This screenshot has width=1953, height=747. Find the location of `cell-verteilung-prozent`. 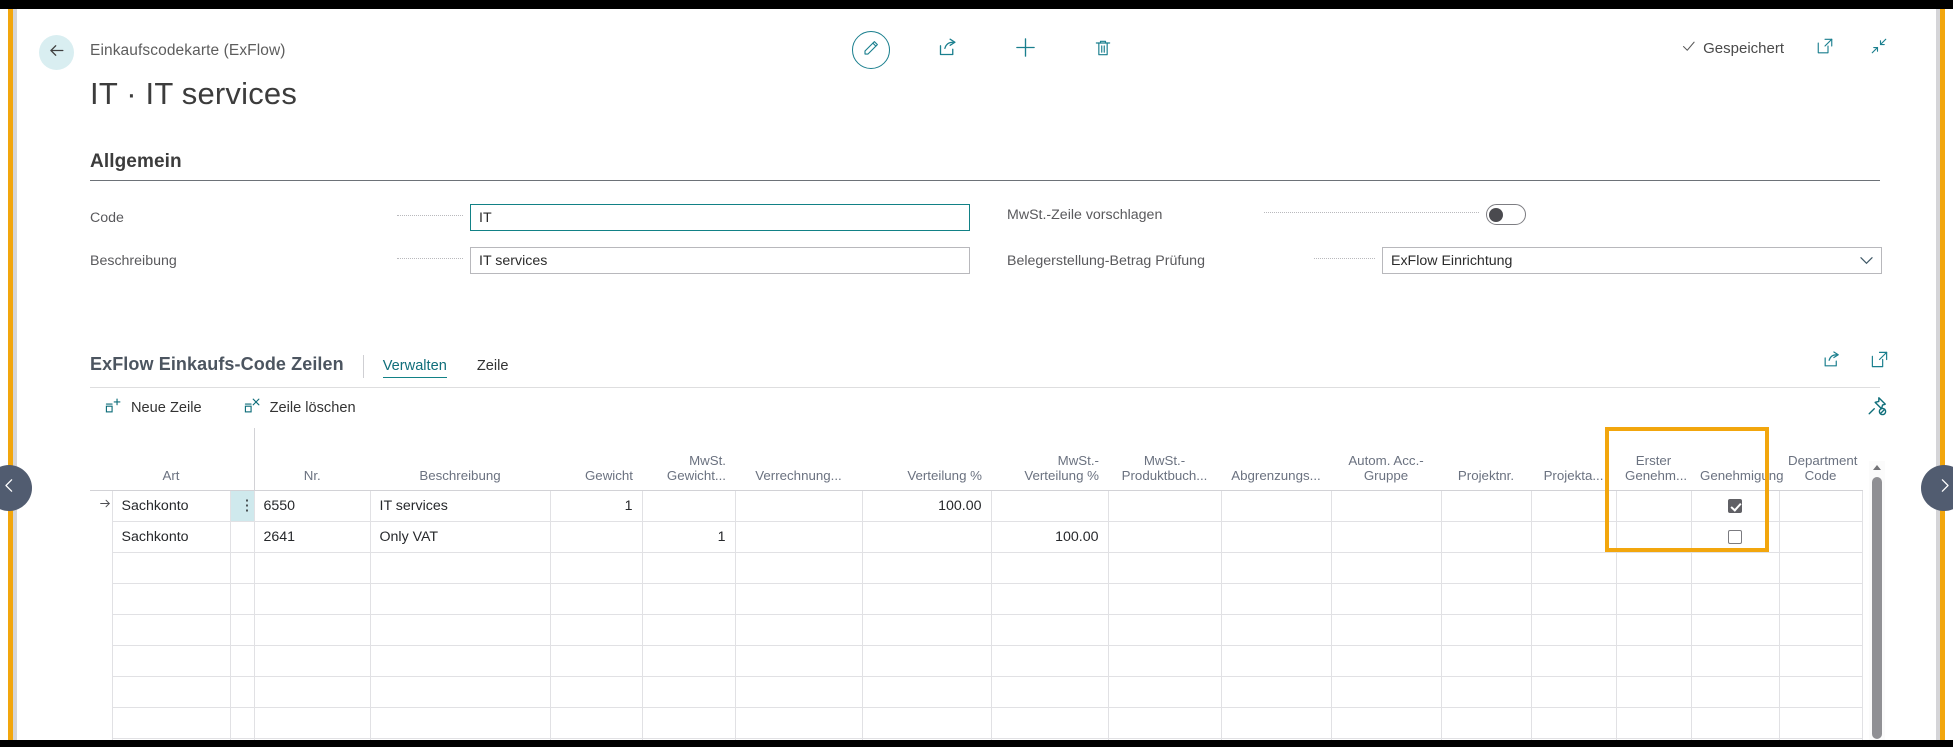

cell-verteilung-prozent is located at coordinates (926, 537).